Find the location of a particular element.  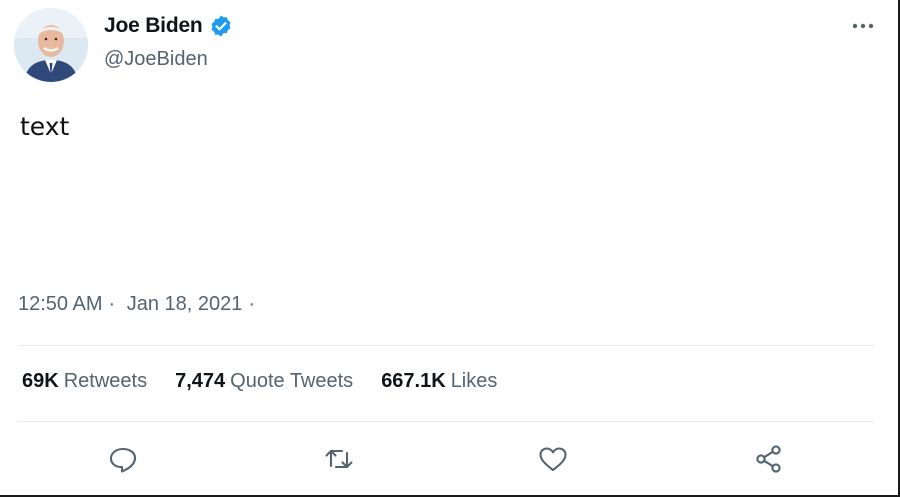

quote-tweets-stat: 7,474 Quote Tweets is located at coordinates (264, 381).